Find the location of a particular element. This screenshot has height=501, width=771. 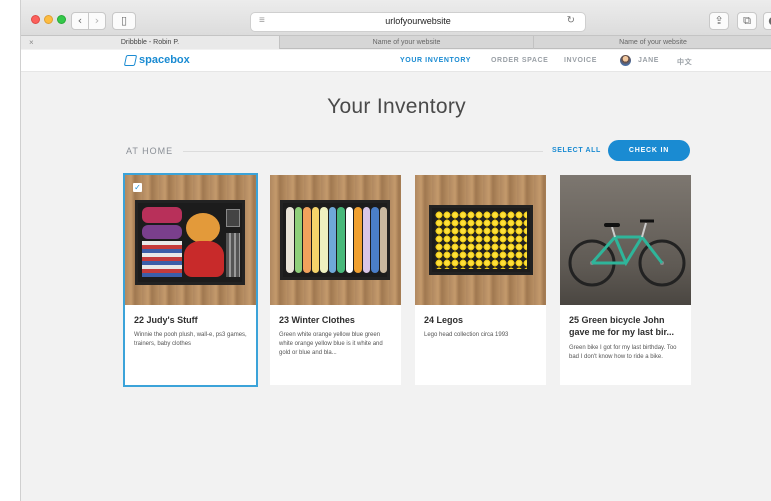

tab-label: Dribbble - Robin P. is located at coordinates (150, 42).